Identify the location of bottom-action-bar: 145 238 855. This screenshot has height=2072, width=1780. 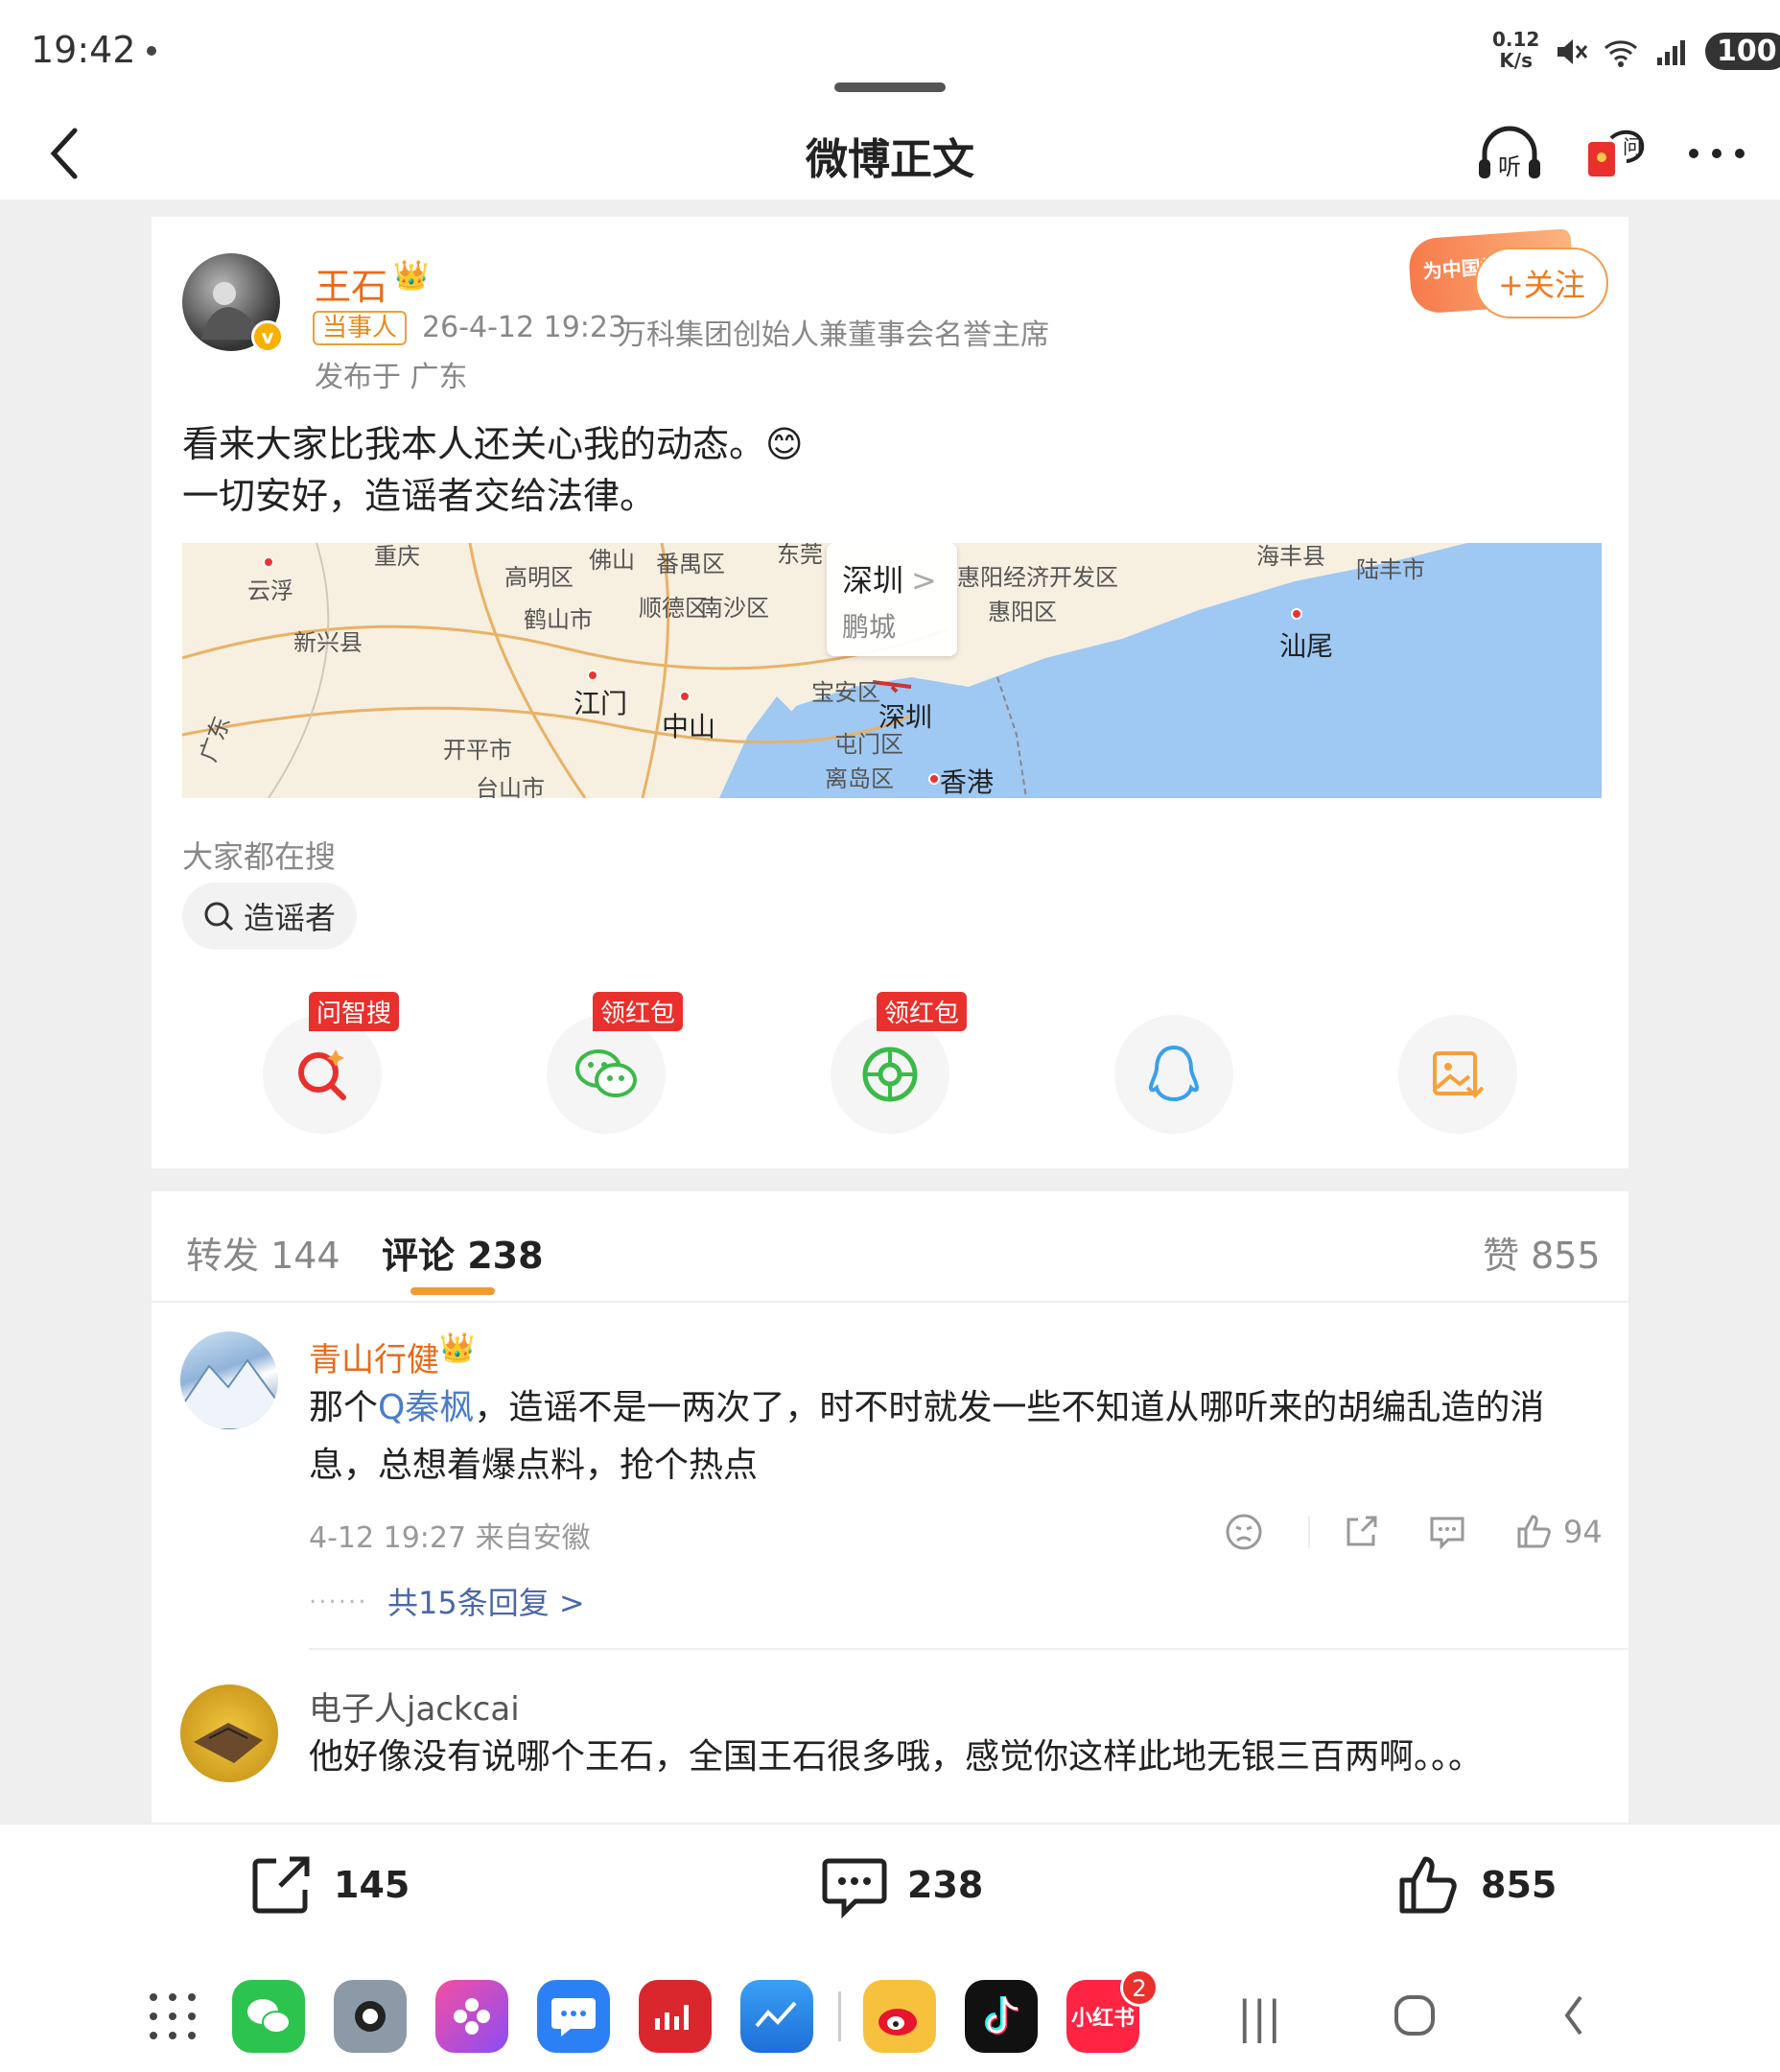
(890, 1884).